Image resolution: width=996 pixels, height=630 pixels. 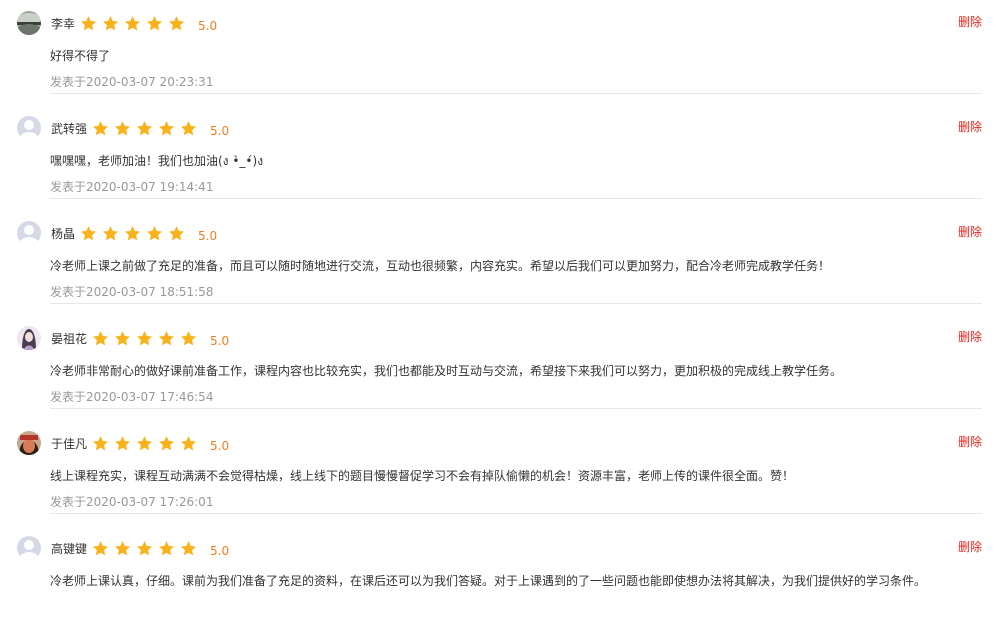 What do you see at coordinates (63, 233) in the screenshot?
I see `reviewer-name: 杨晶` at bounding box center [63, 233].